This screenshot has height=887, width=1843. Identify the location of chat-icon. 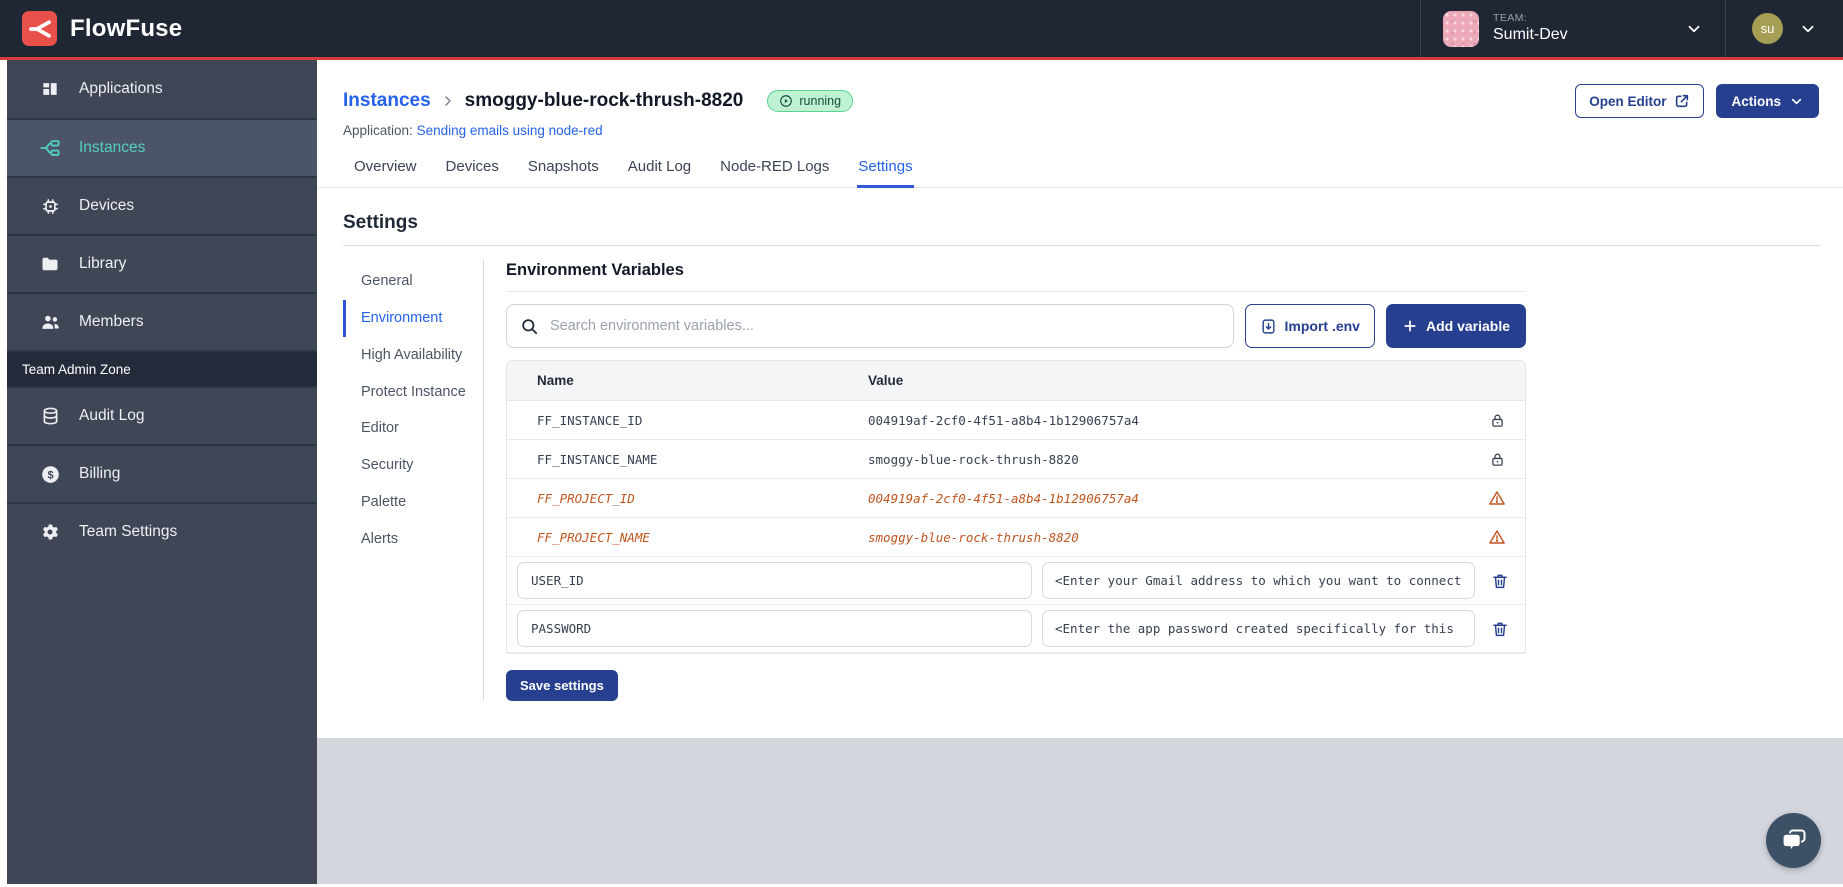
(1793, 841).